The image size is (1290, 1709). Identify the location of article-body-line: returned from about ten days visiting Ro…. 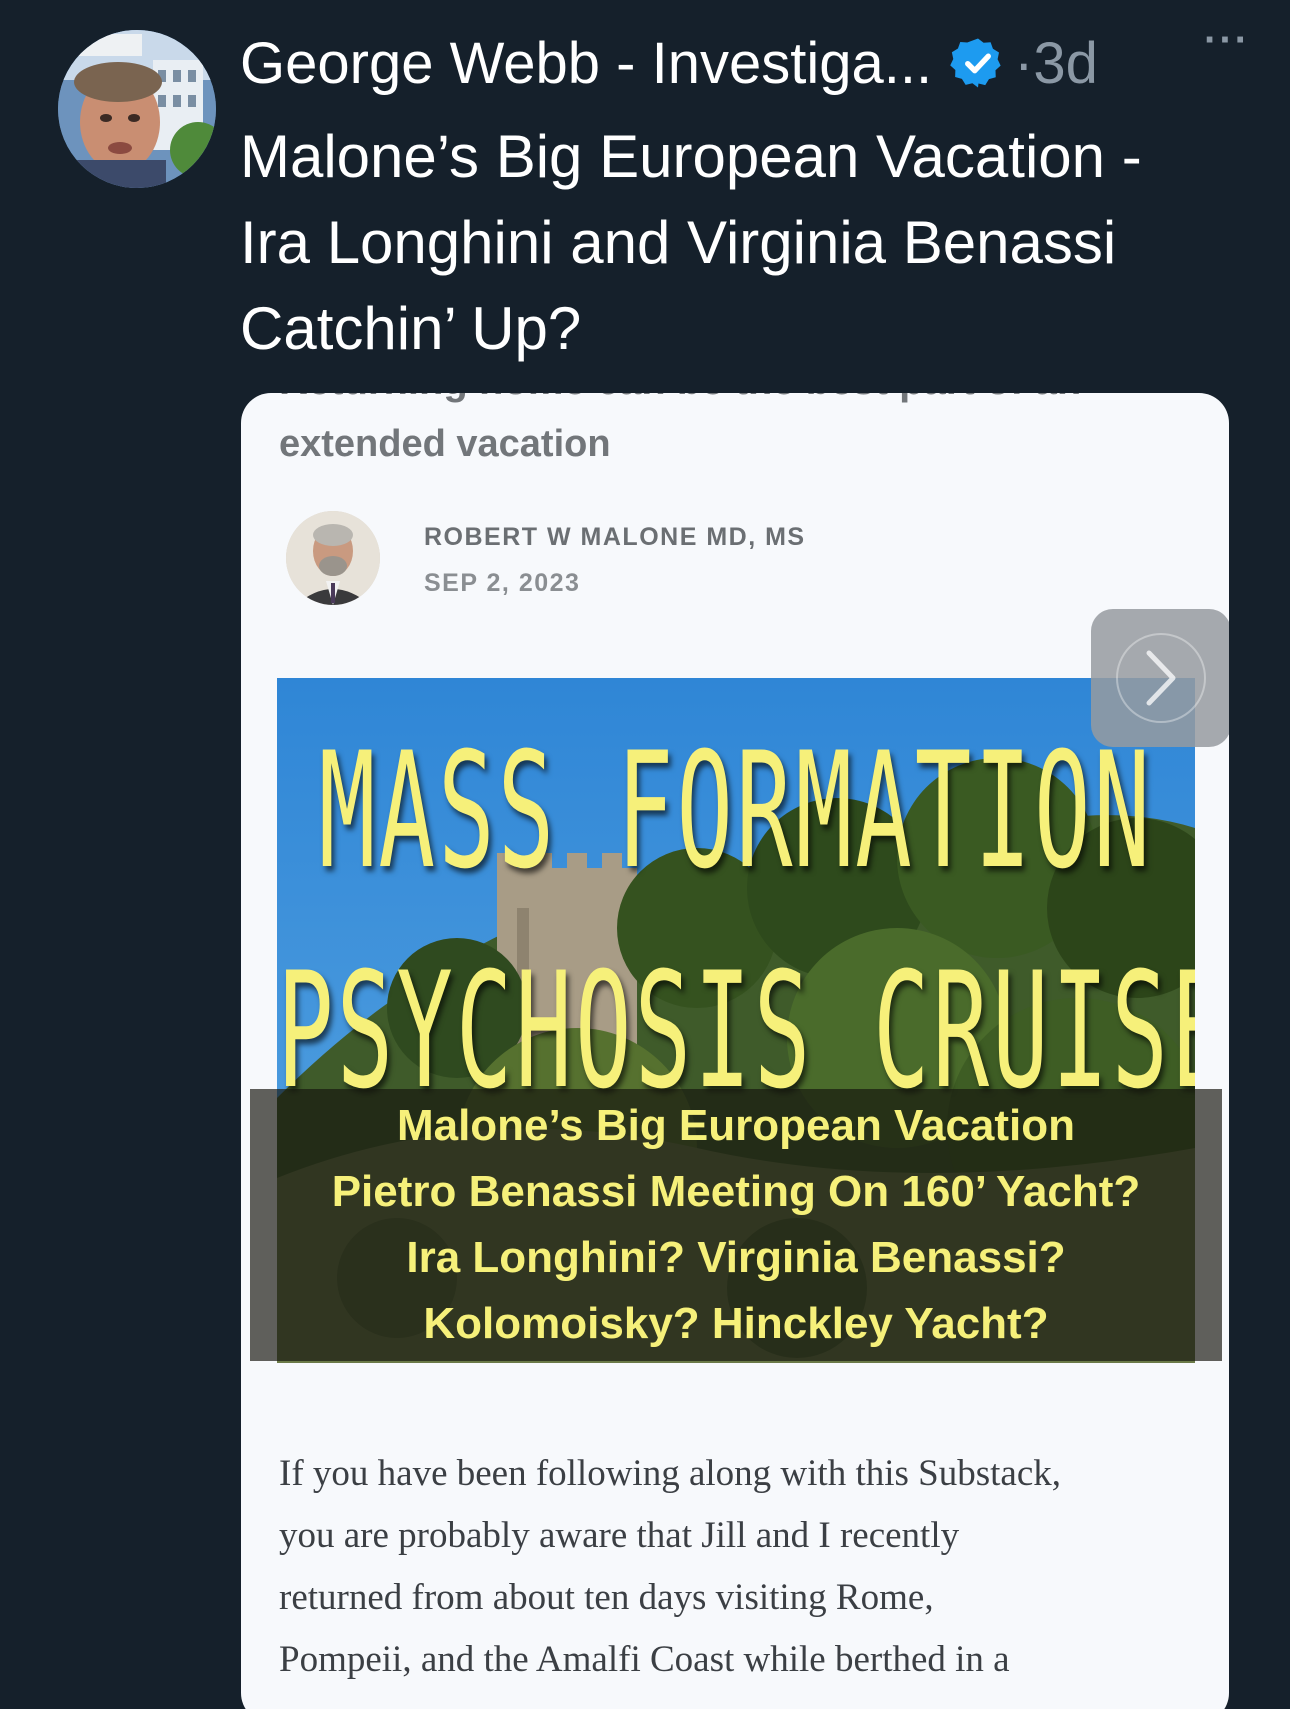
(606, 1597).